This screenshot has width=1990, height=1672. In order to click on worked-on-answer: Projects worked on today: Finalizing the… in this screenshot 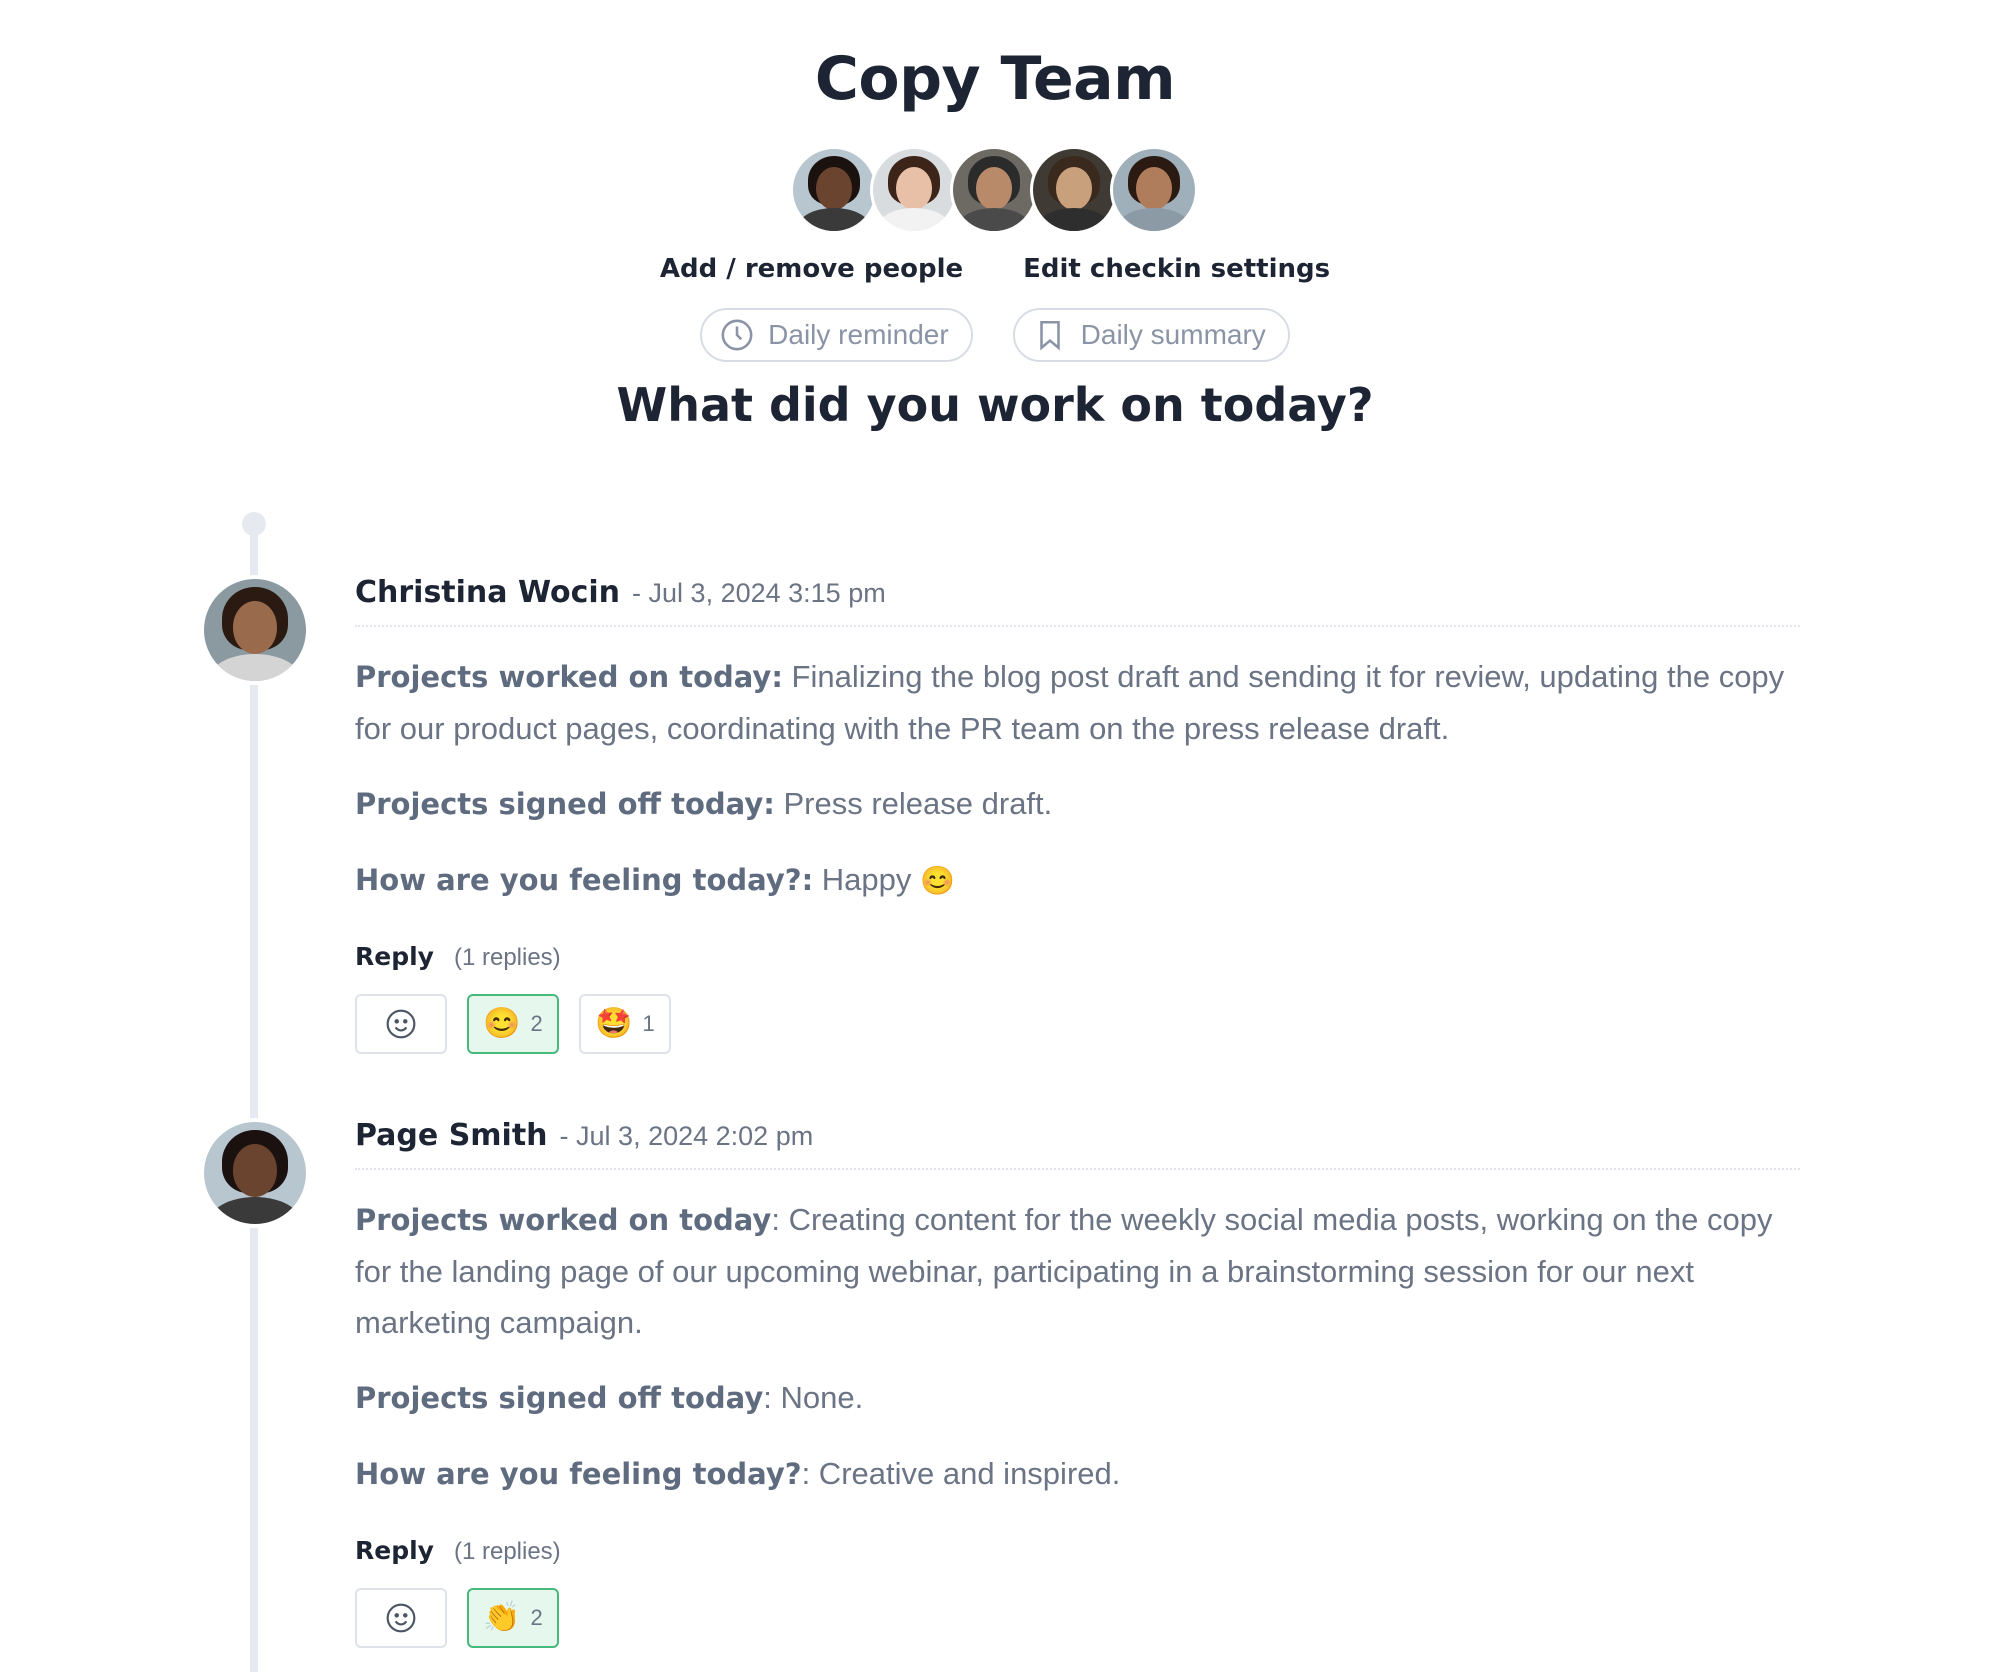, I will do `click(1077, 702)`.